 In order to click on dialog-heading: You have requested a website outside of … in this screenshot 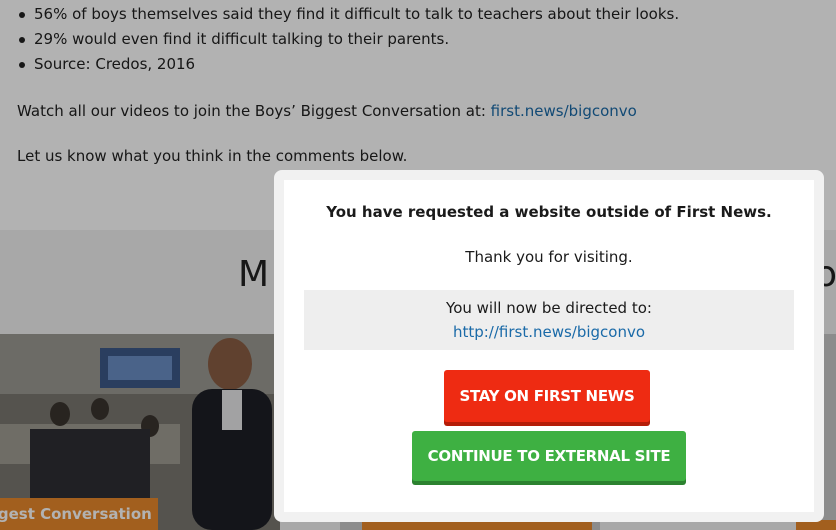, I will do `click(549, 212)`.